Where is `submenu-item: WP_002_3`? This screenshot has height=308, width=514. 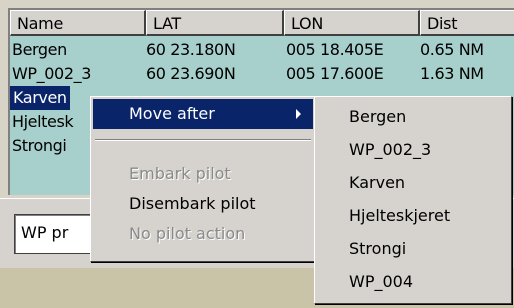
submenu-item: WP_002_3 is located at coordinates (413, 150).